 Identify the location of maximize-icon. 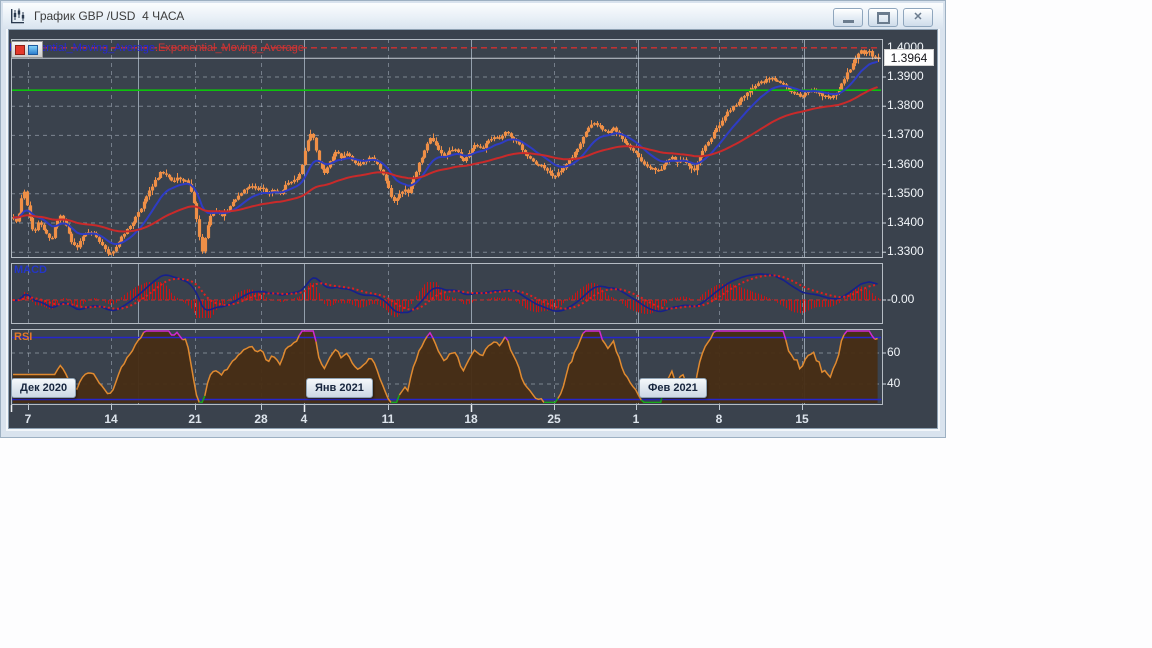
(883, 17).